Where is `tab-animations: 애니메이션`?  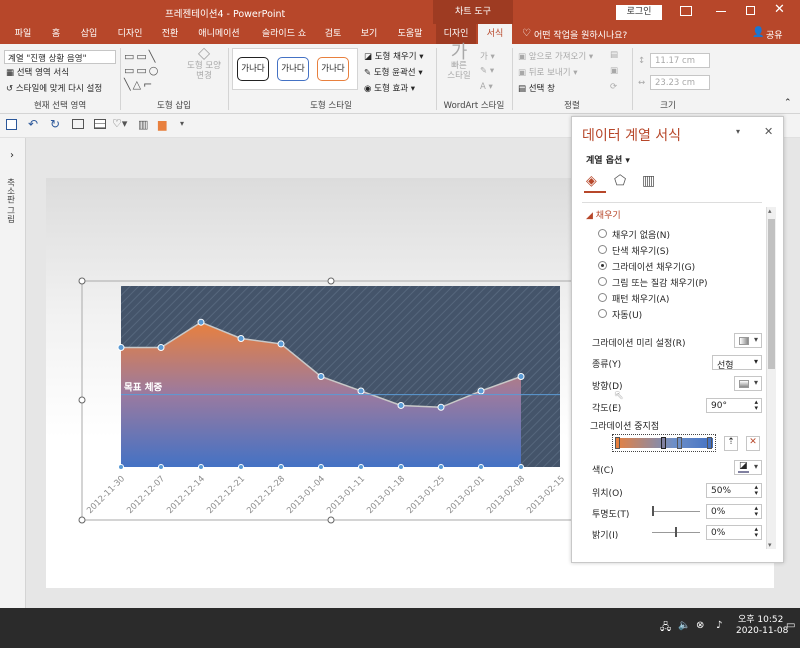
tab-animations: 애니메이션 is located at coordinates (219, 34).